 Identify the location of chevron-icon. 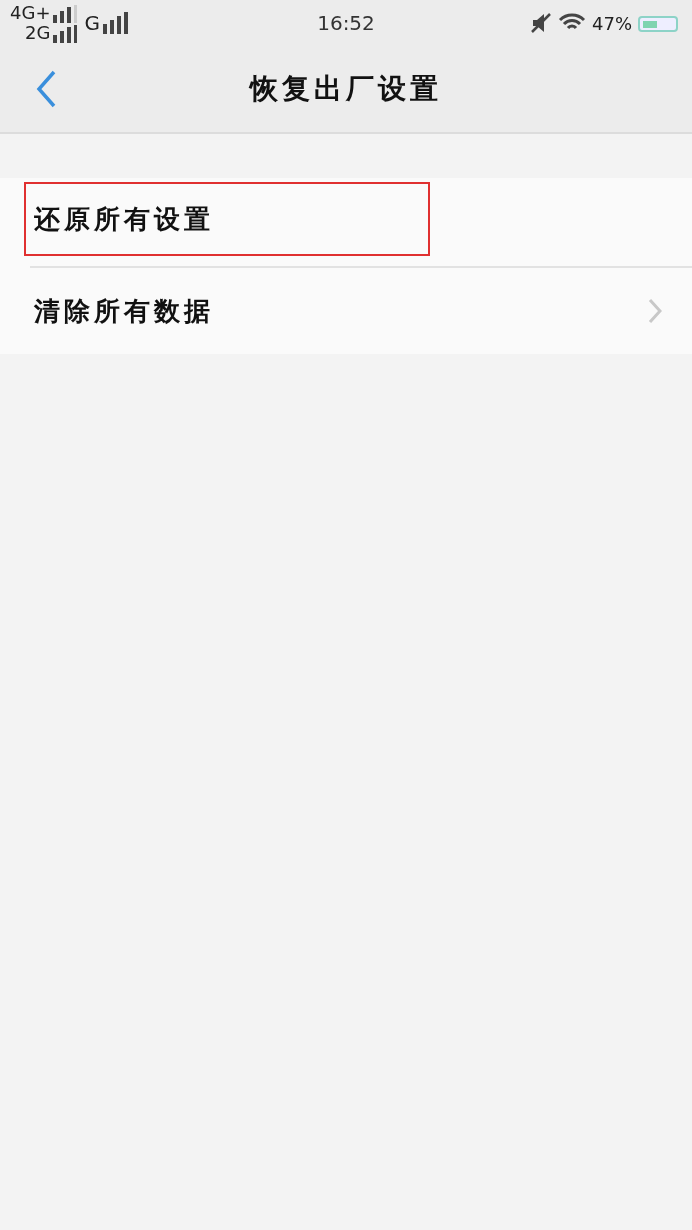
(655, 311).